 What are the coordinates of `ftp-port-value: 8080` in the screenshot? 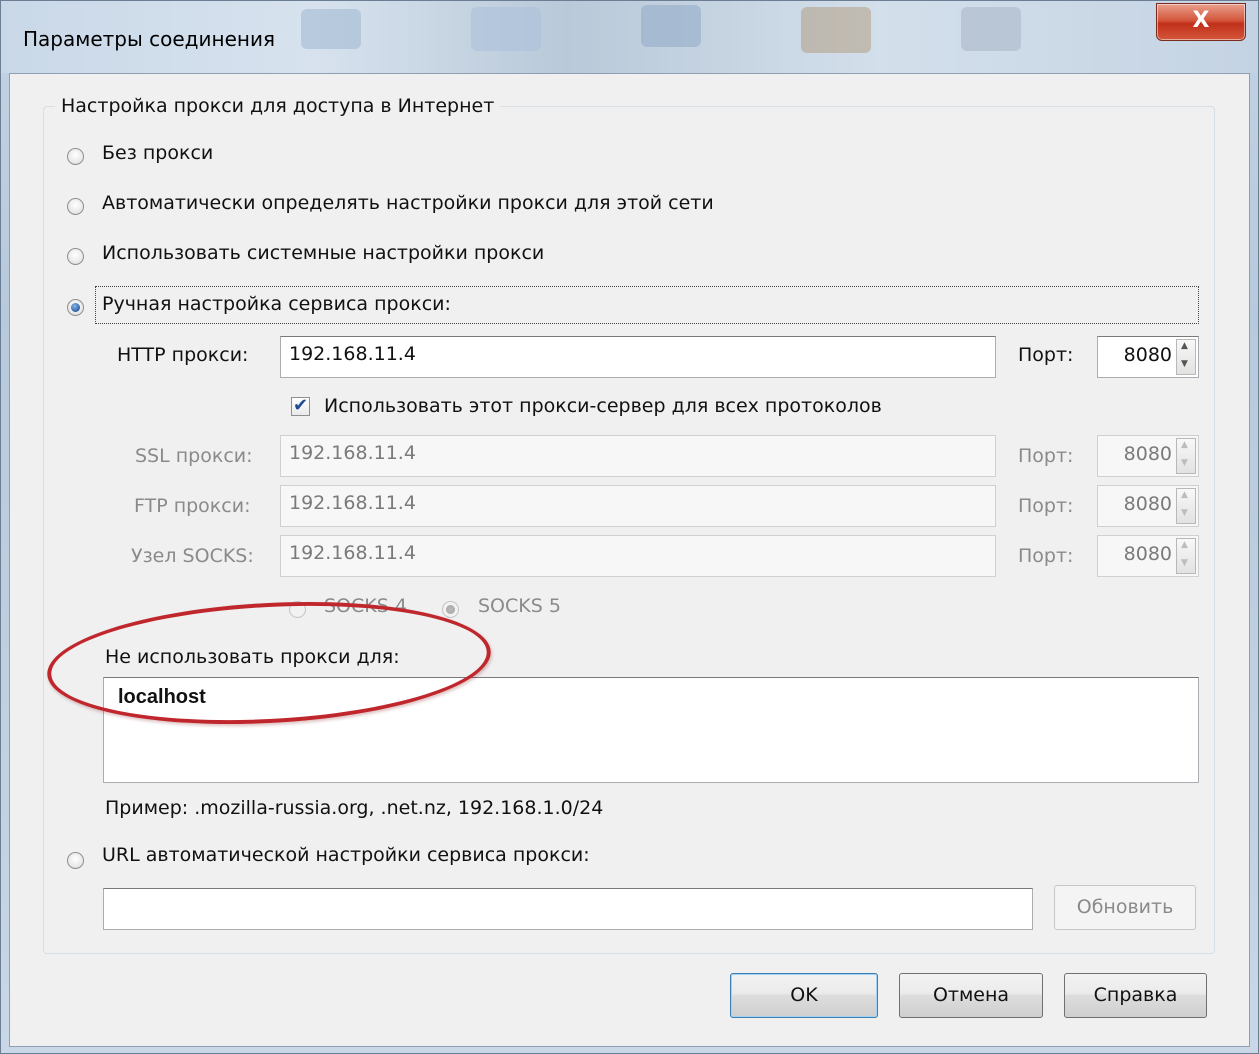 It's located at (1147, 504).